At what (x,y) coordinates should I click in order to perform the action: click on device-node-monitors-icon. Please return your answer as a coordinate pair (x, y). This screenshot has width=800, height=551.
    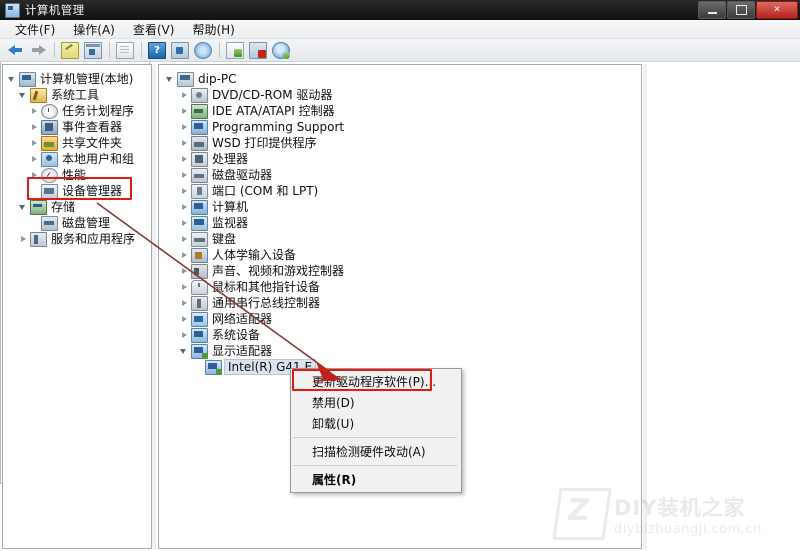
    Looking at the image, I should click on (199, 223).